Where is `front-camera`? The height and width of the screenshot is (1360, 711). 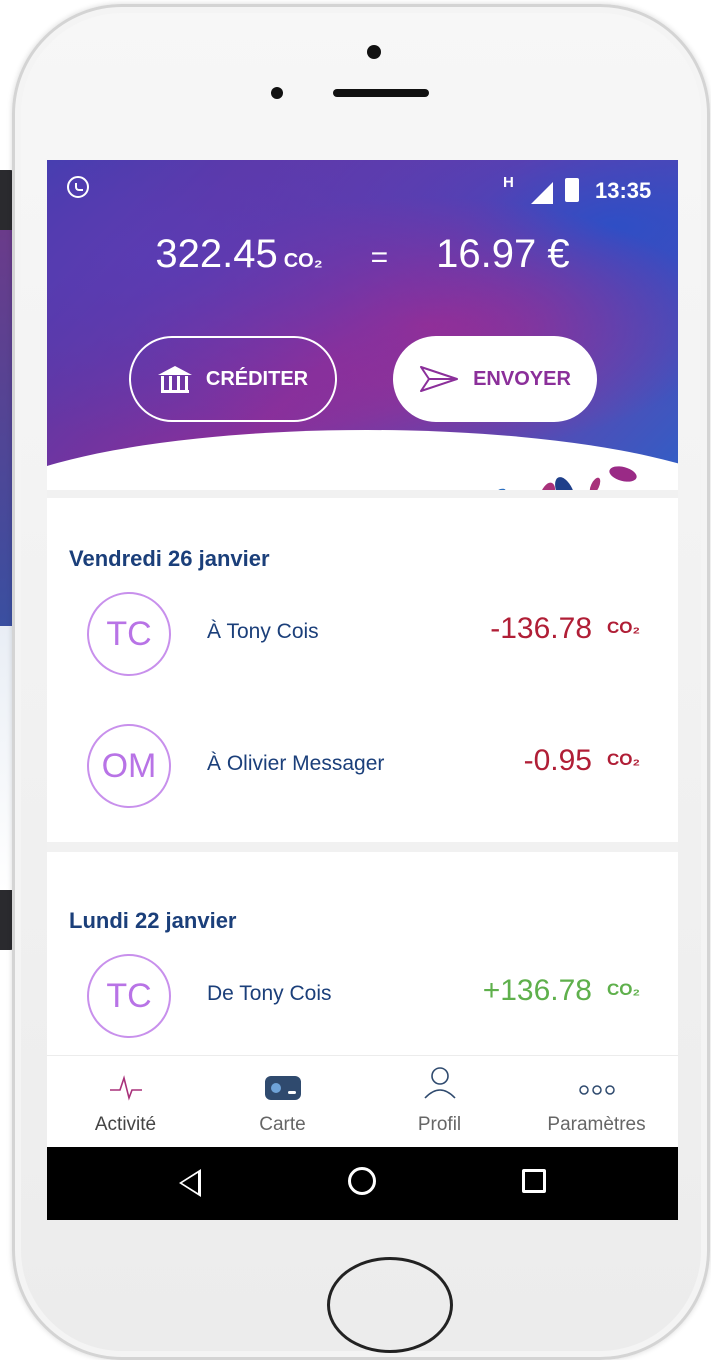
front-camera is located at coordinates (374, 52).